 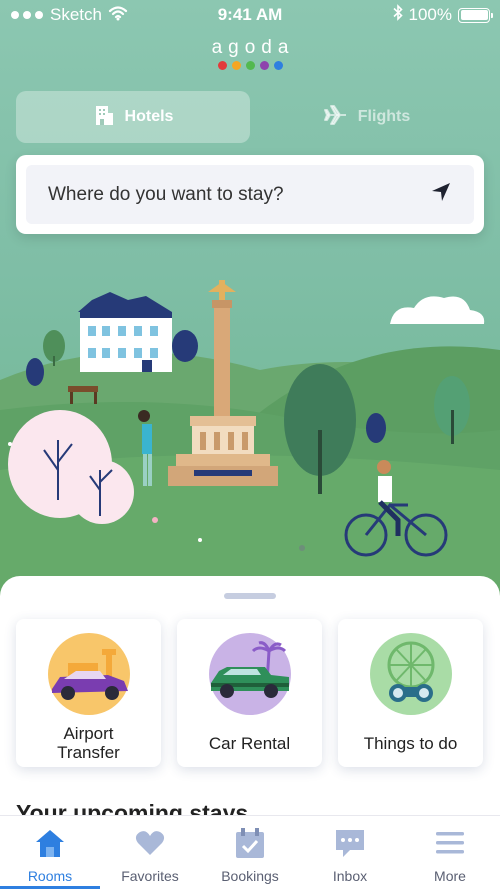 What do you see at coordinates (76, 14) in the screenshot?
I see `carrier-name: Sketch` at bounding box center [76, 14].